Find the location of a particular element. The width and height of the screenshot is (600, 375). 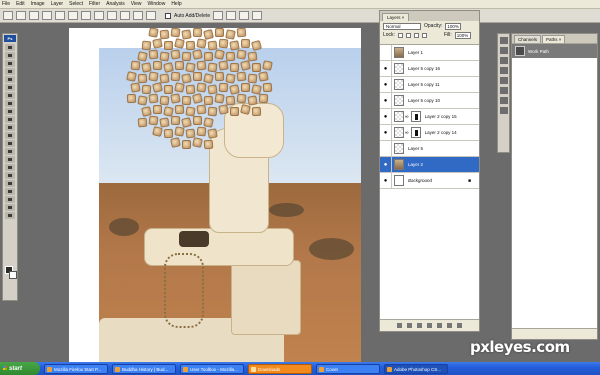

move-tool-icon is located at coordinates (10, 47).